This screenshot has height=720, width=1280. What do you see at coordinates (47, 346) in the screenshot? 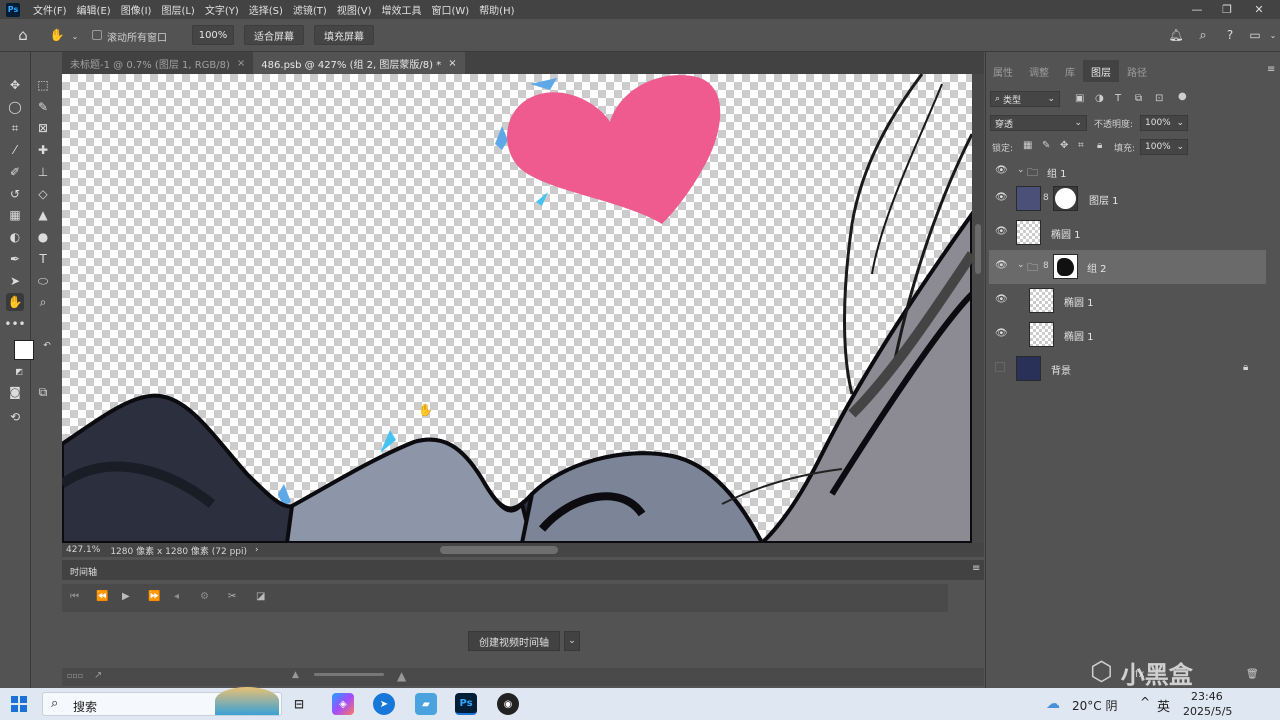
I see `swap-colors-icon: ↶` at bounding box center [47, 346].